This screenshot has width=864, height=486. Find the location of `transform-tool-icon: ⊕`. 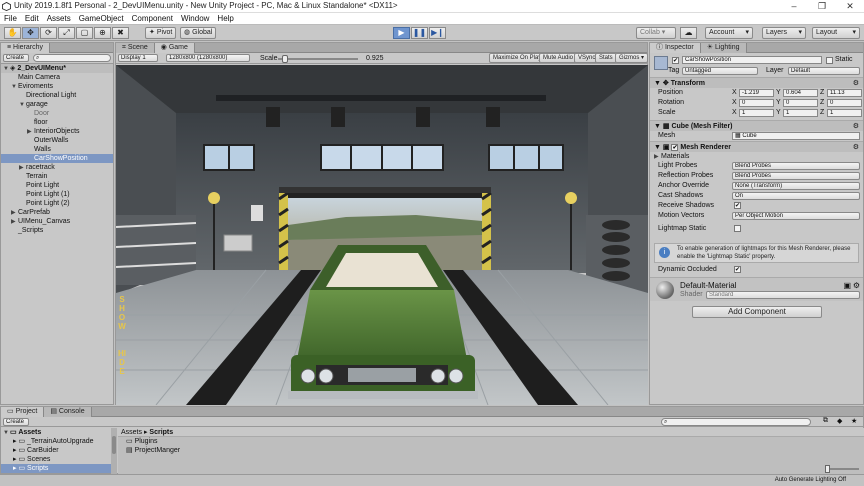

transform-tool-icon: ⊕ is located at coordinates (102, 33).